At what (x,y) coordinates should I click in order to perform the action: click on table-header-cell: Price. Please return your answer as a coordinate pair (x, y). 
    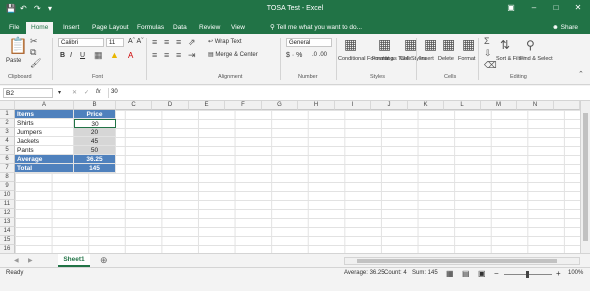
    Looking at the image, I should click on (95, 114).